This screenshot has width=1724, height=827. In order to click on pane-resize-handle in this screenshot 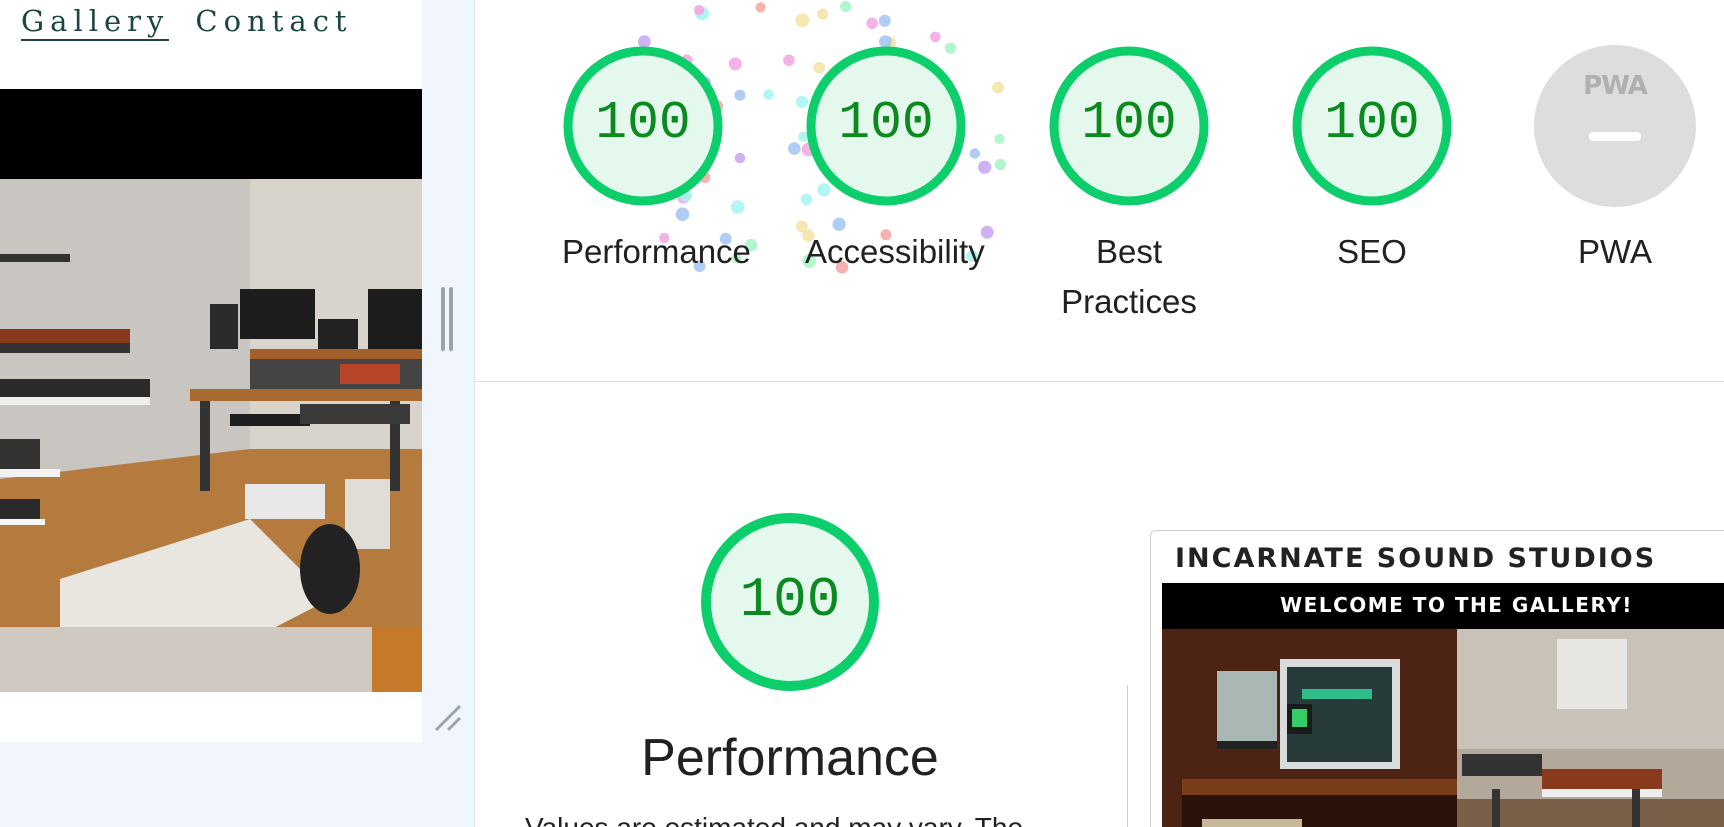, I will do `click(447, 319)`.